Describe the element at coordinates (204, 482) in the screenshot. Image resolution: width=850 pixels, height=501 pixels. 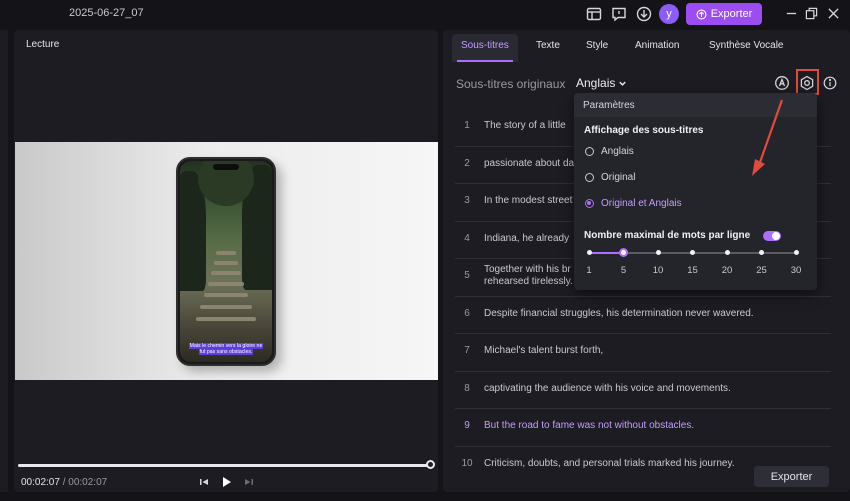
I see `previous-frame-icon` at that location.